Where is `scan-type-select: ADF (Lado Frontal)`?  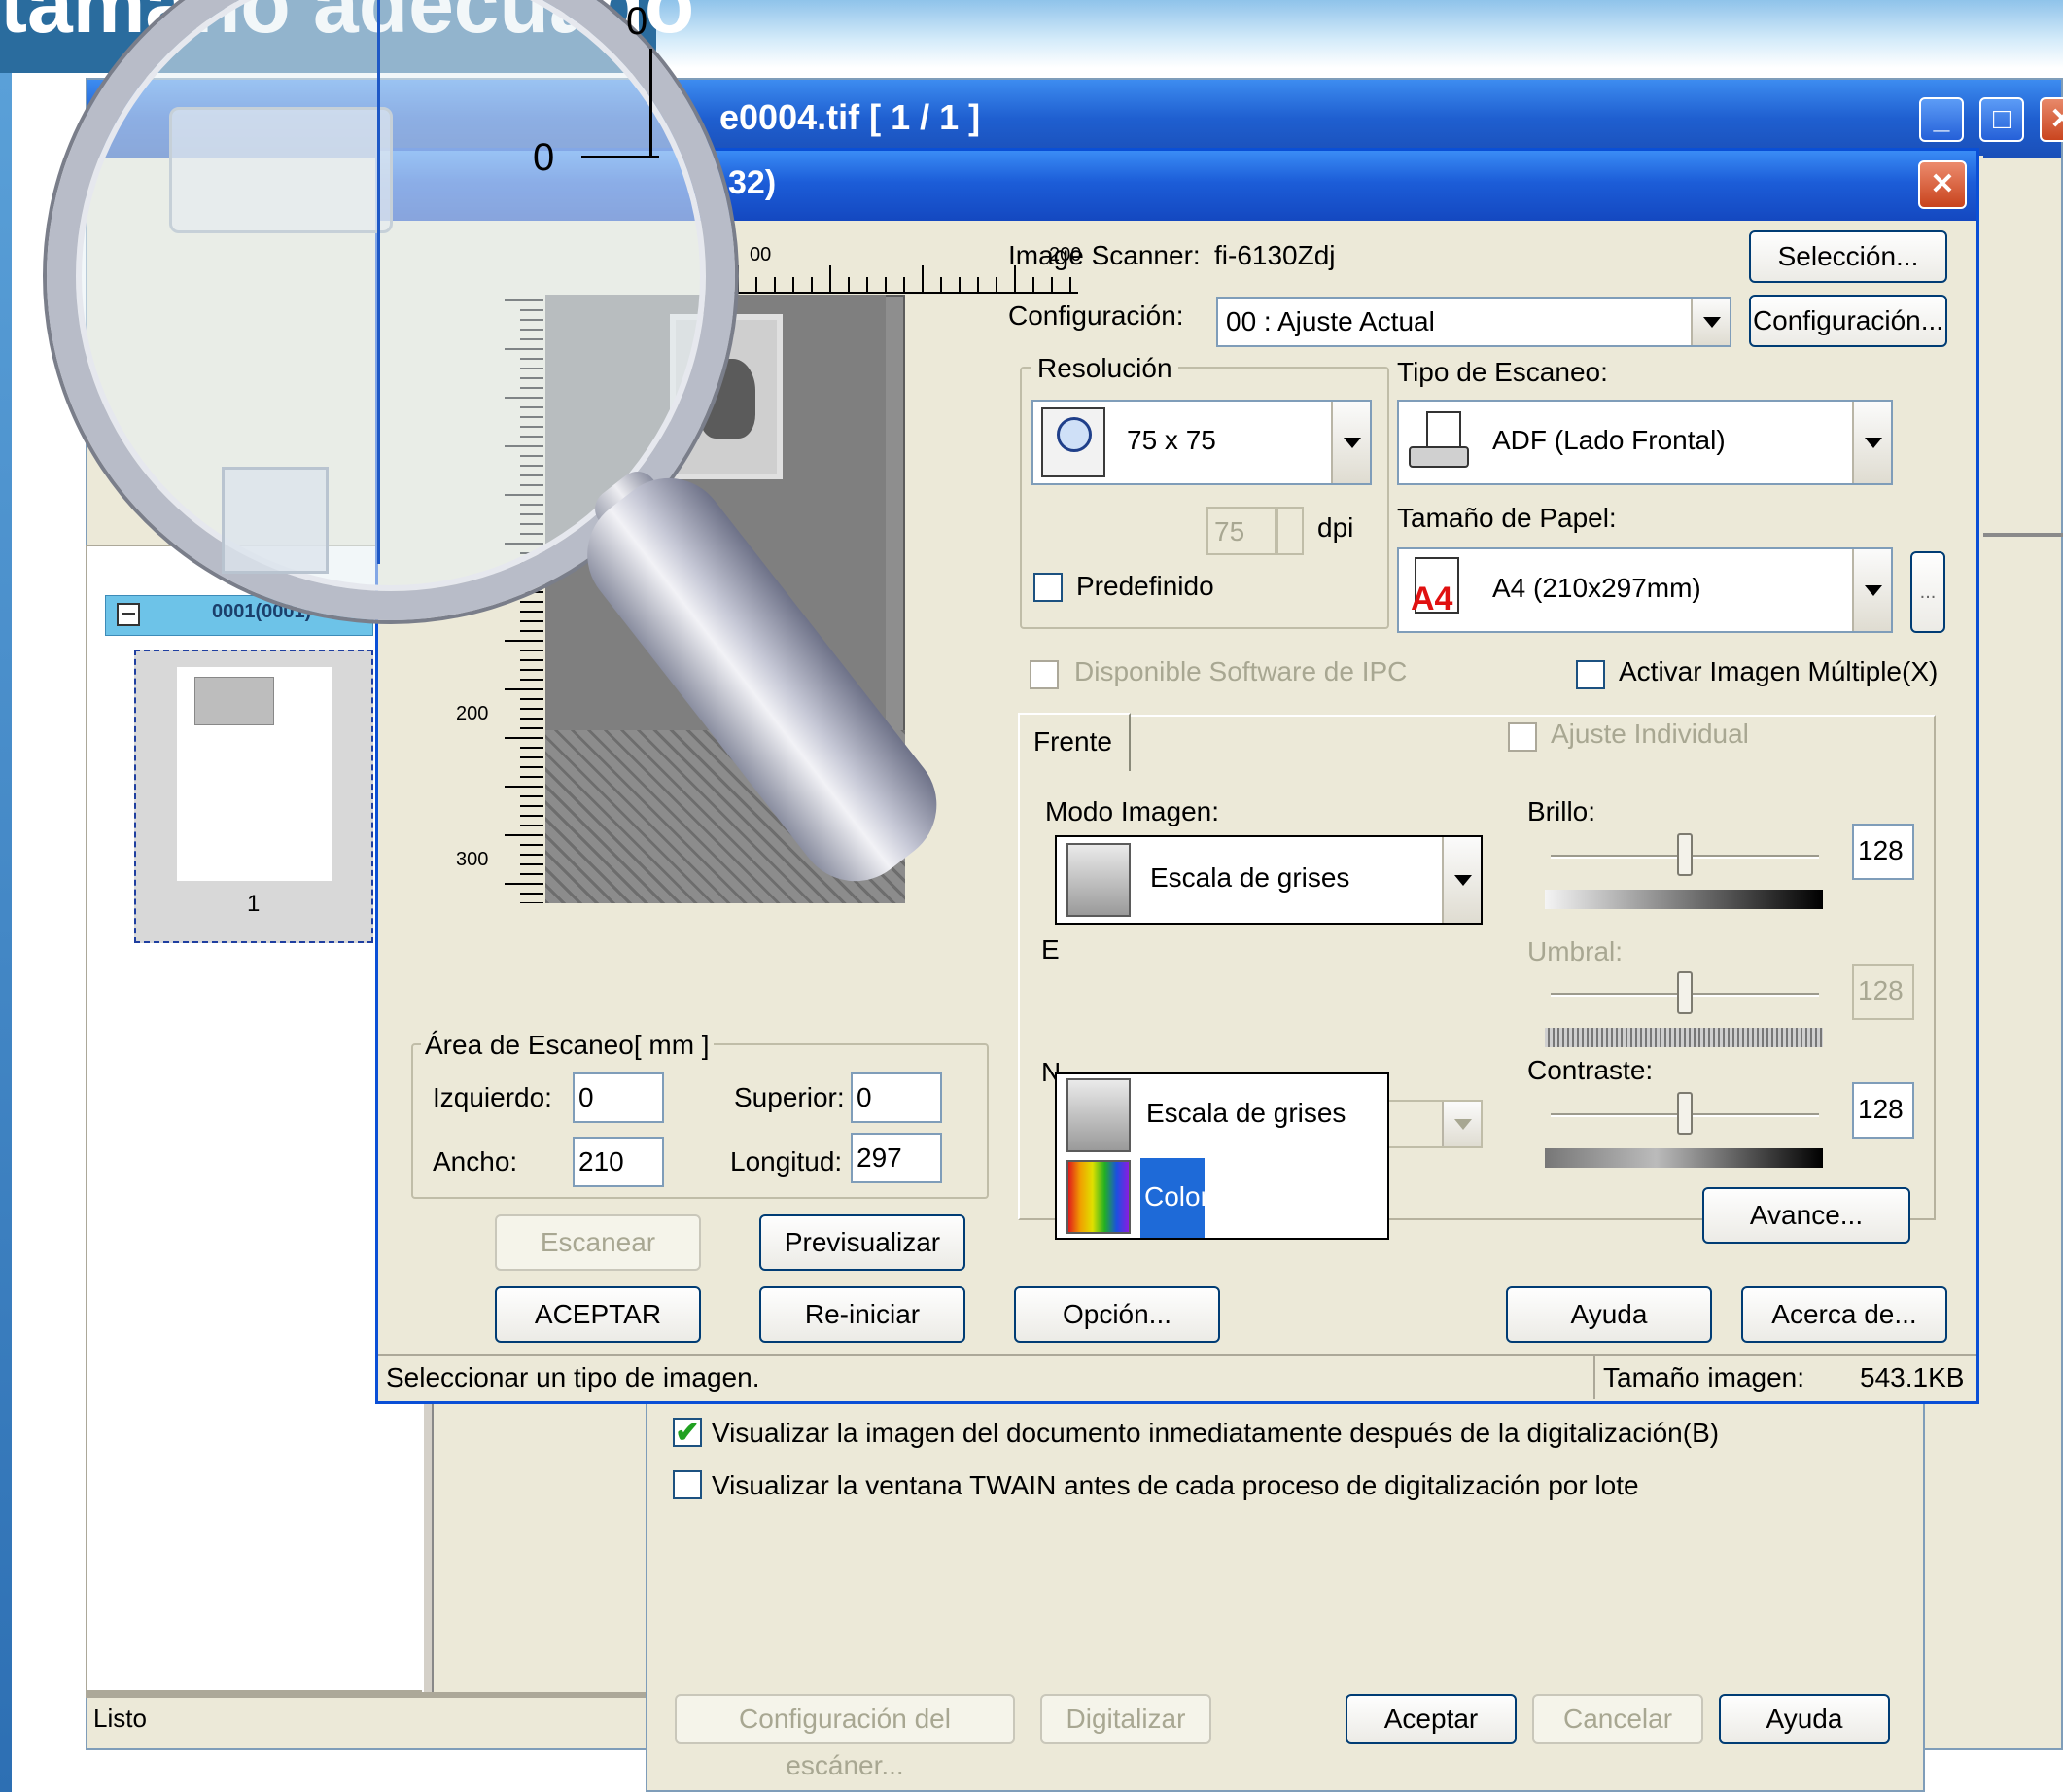
scan-type-select: ADF (Lado Frontal) is located at coordinates (1645, 442).